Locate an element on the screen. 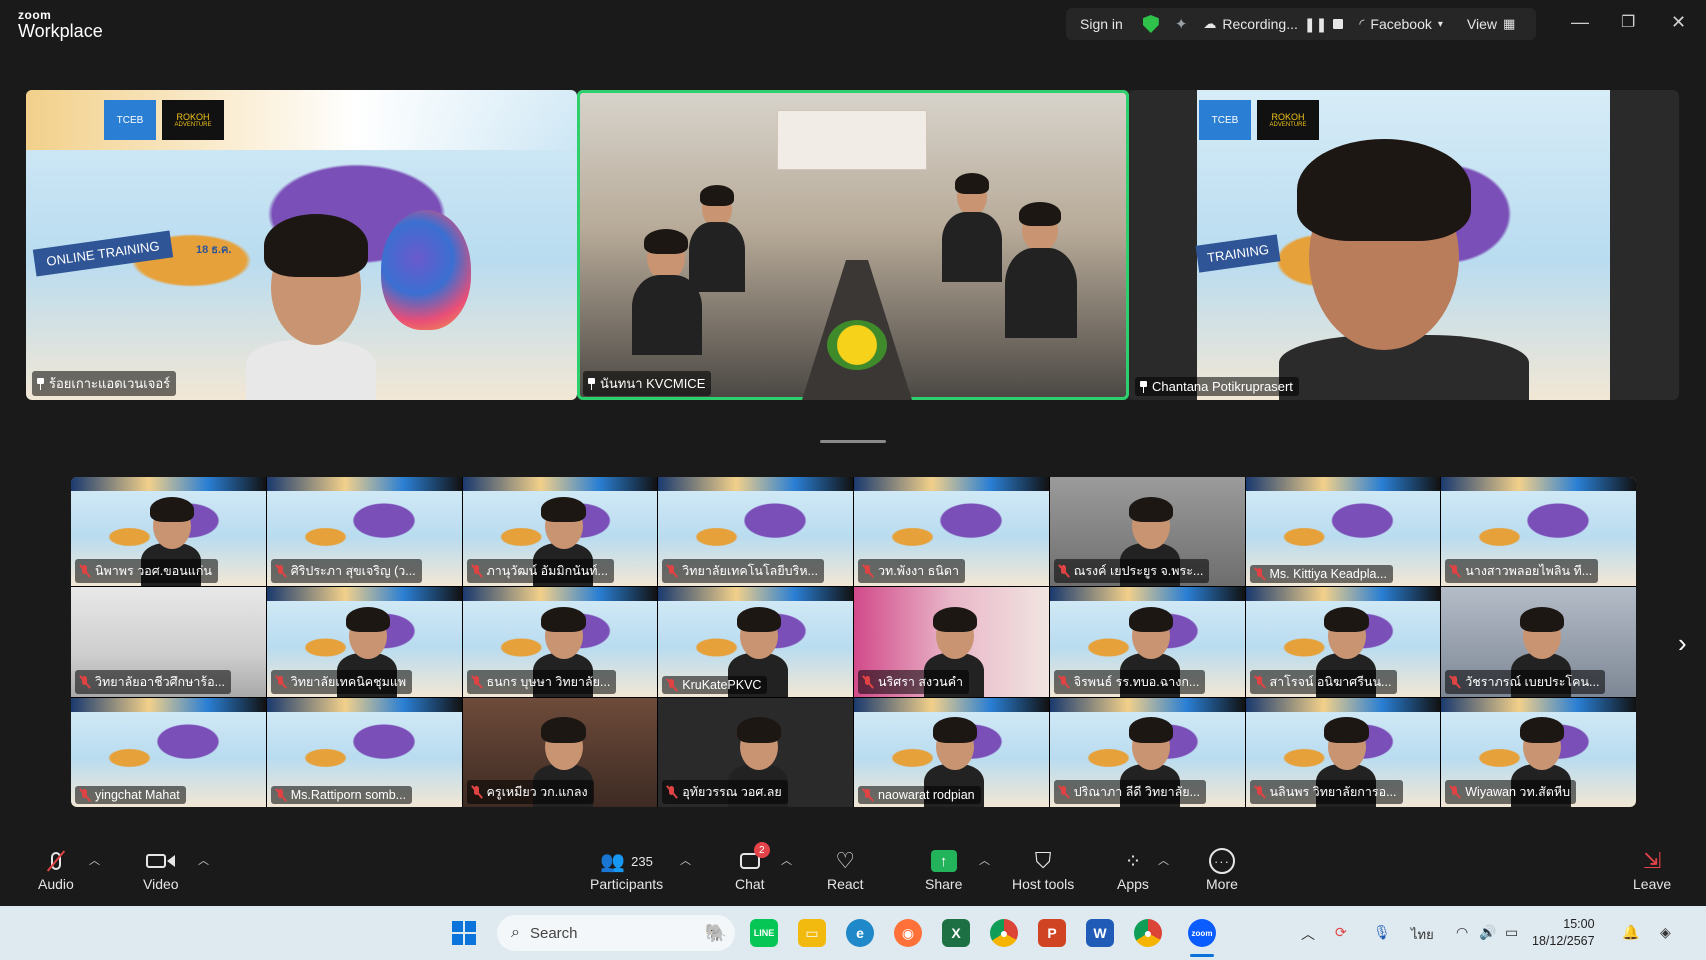  participant-name: Wiyawan วท.สัตหีบ is located at coordinates (1518, 792).